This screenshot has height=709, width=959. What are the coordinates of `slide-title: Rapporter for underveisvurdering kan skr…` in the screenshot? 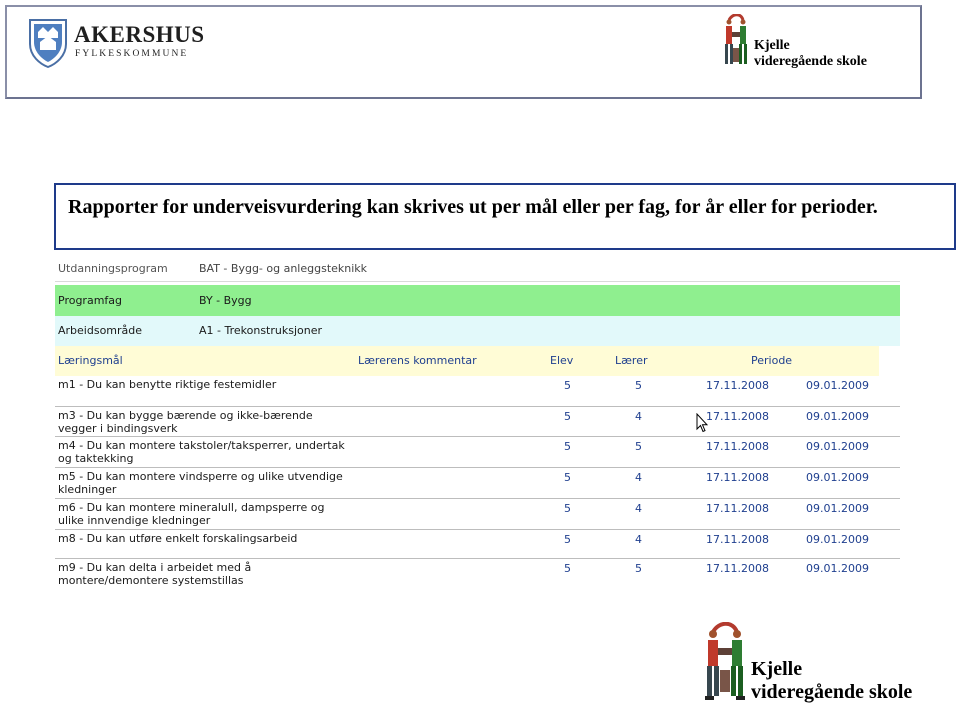 It's located at (473, 207).